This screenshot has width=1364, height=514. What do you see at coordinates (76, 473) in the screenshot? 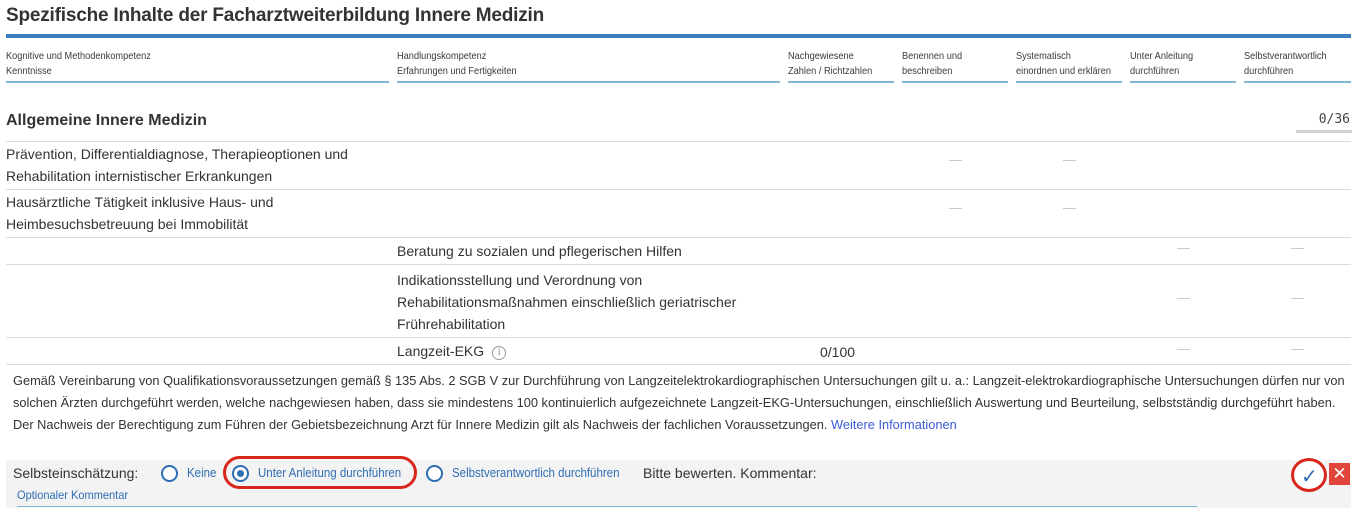
I see `self-assessment-label: Selbsteinschätzung:` at bounding box center [76, 473].